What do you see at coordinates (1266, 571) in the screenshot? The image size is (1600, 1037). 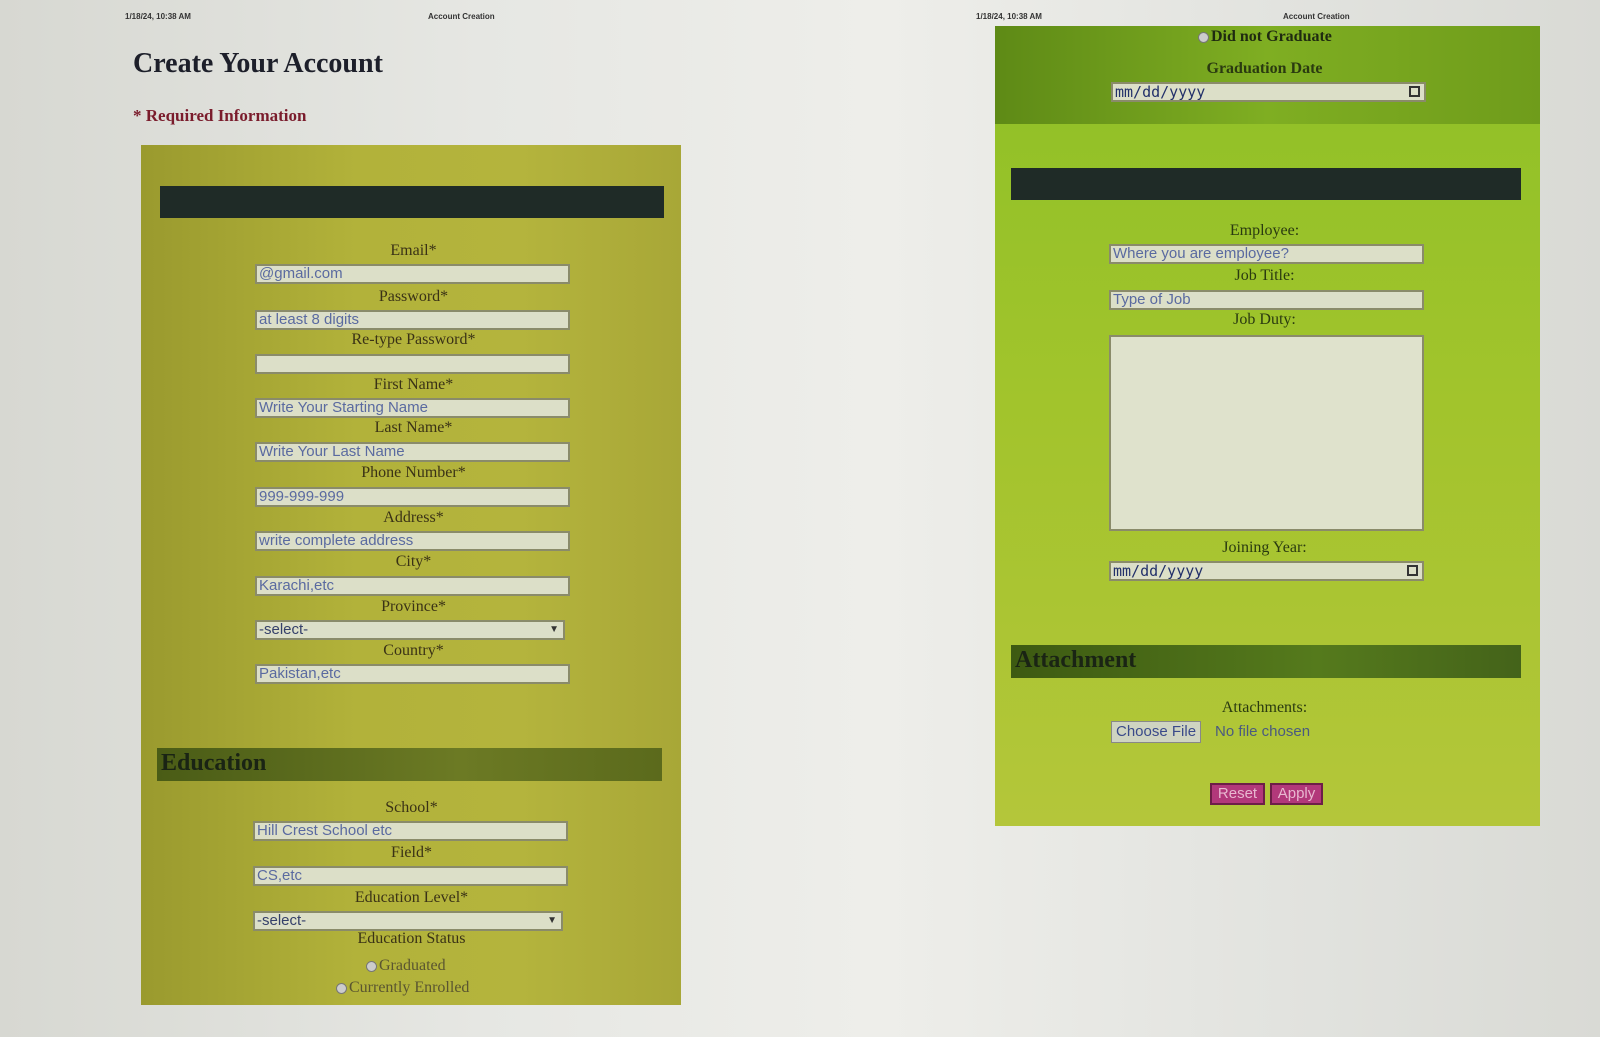 I see `joining-year-field: mm/dd/yyyy` at bounding box center [1266, 571].